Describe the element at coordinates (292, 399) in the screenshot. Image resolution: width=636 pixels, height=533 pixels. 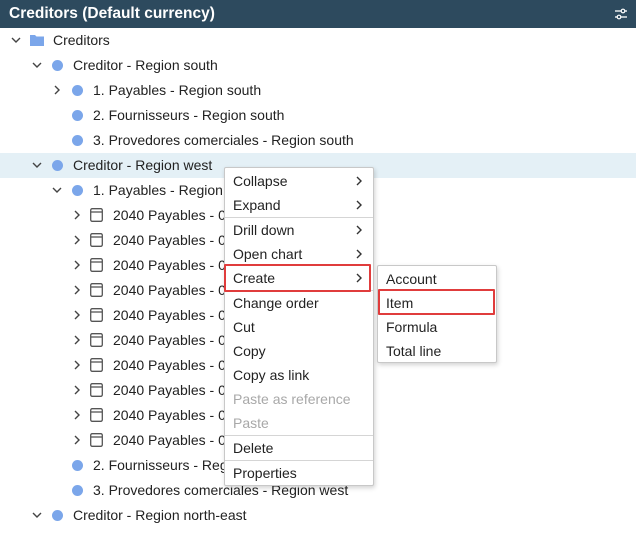
I see `menu-item-label: Paste as reference` at that location.